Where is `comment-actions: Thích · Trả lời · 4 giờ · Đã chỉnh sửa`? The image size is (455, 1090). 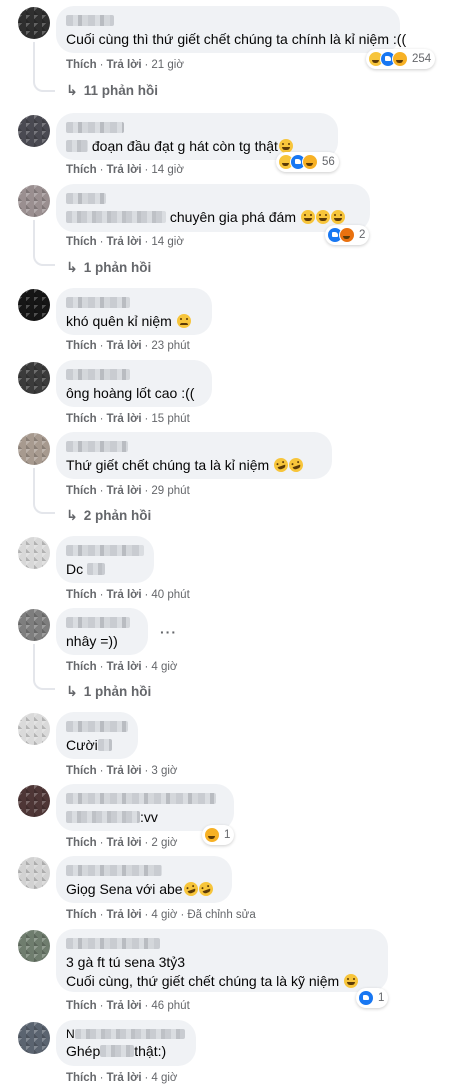 comment-actions: Thích · Trả lời · 4 giờ · Đã chỉnh sửa is located at coordinates (161, 915).